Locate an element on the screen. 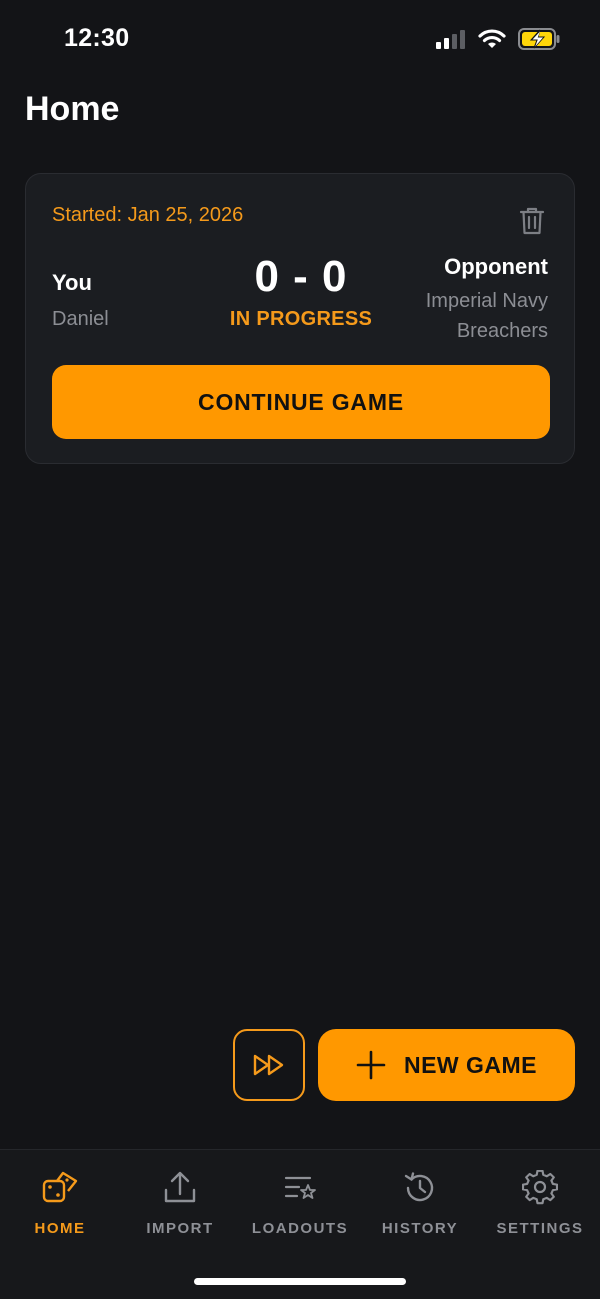 Image resolution: width=600 pixels, height=1299 pixels. status-icons is located at coordinates (498, 39).